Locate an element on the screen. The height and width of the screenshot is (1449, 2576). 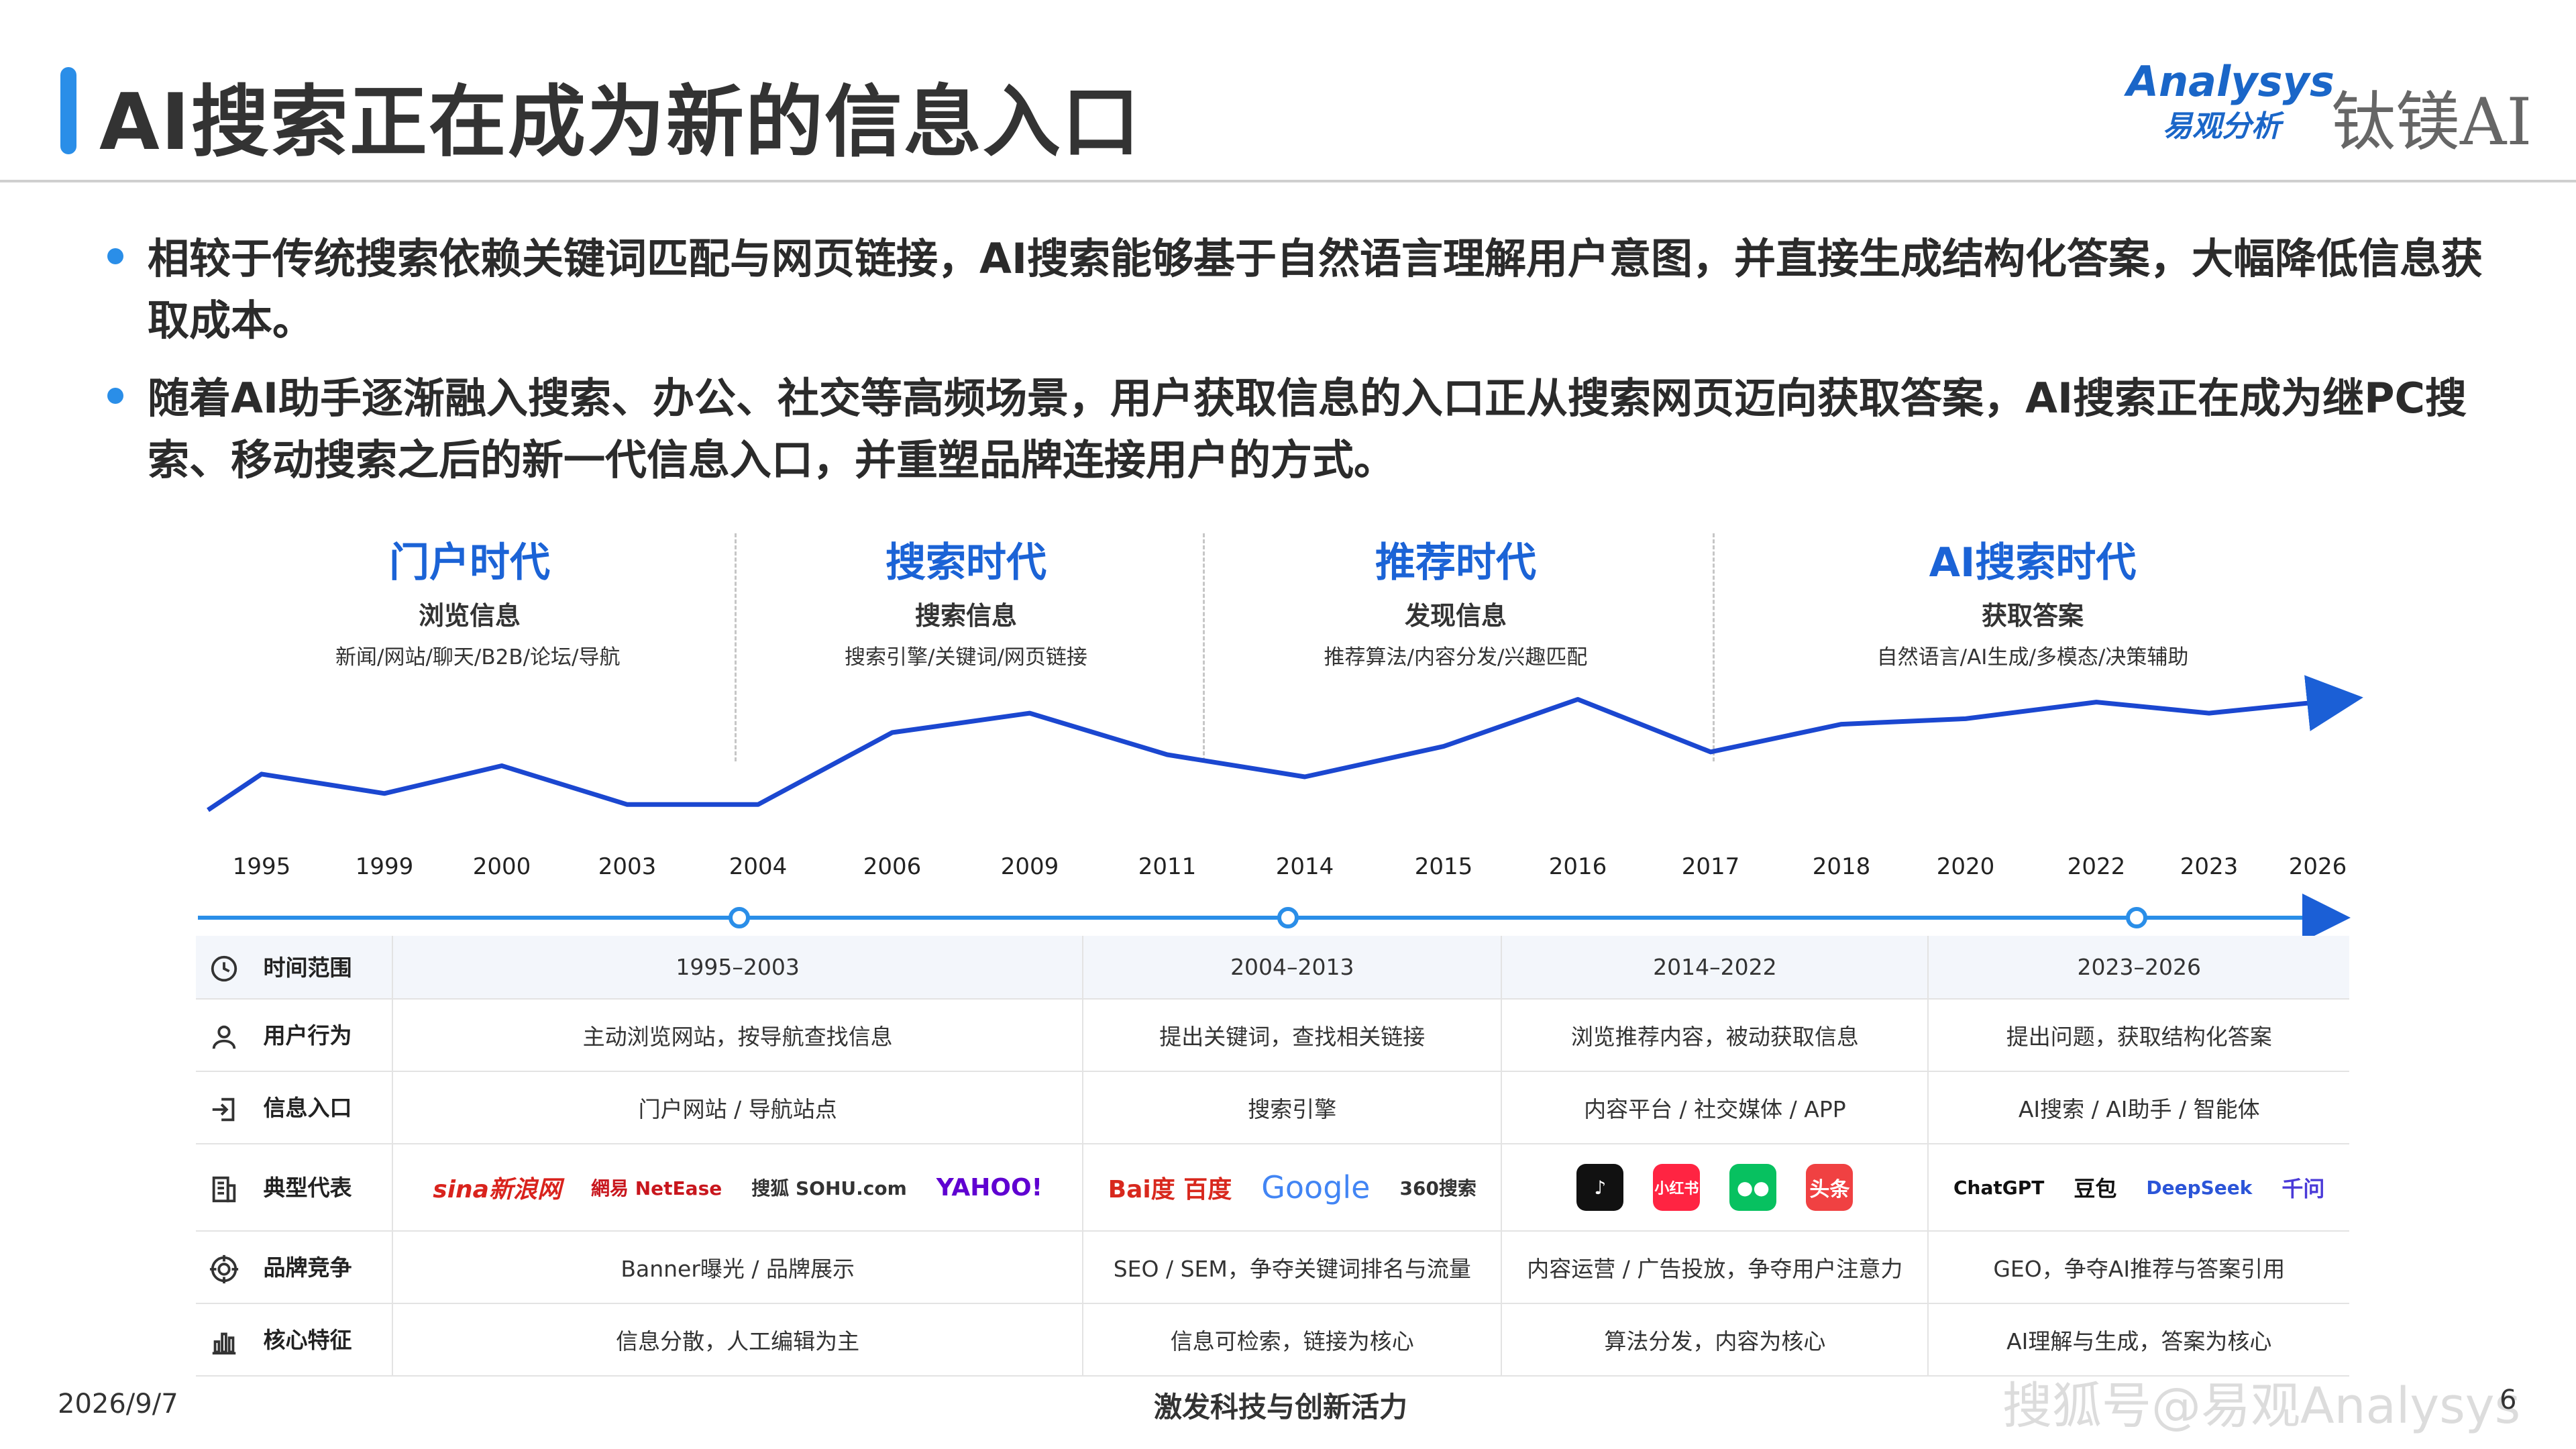
baidu-logo: Bai度 百度 is located at coordinates (1170, 1189).